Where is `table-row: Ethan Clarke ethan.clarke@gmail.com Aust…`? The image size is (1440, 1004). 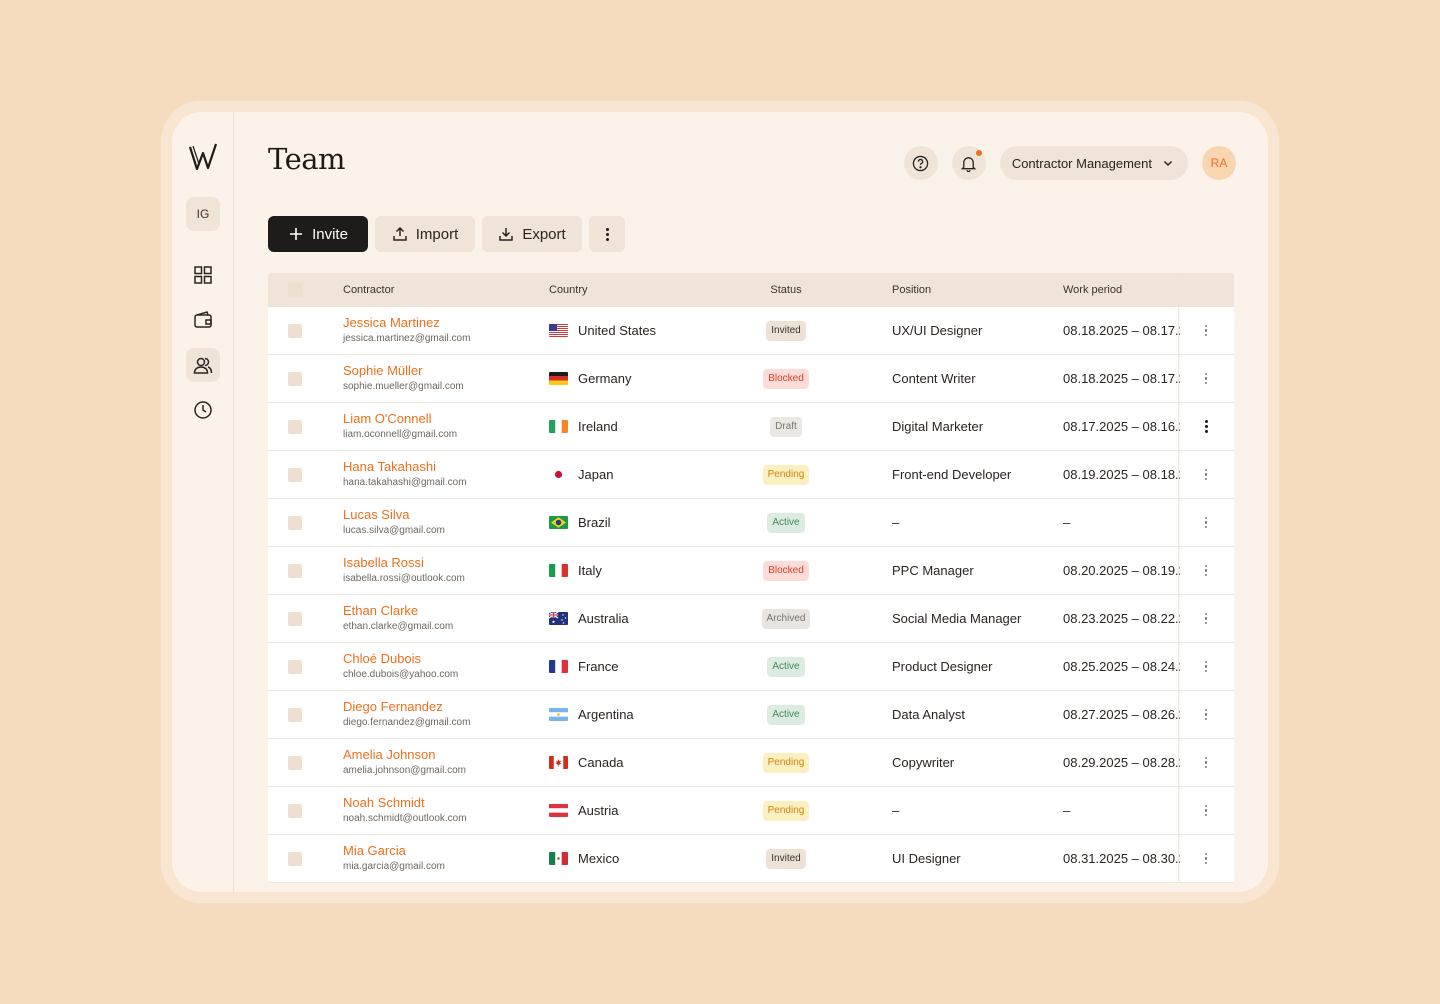
table-row: Ethan Clarke ethan.clarke@gmail.com Aust… is located at coordinates (751, 619).